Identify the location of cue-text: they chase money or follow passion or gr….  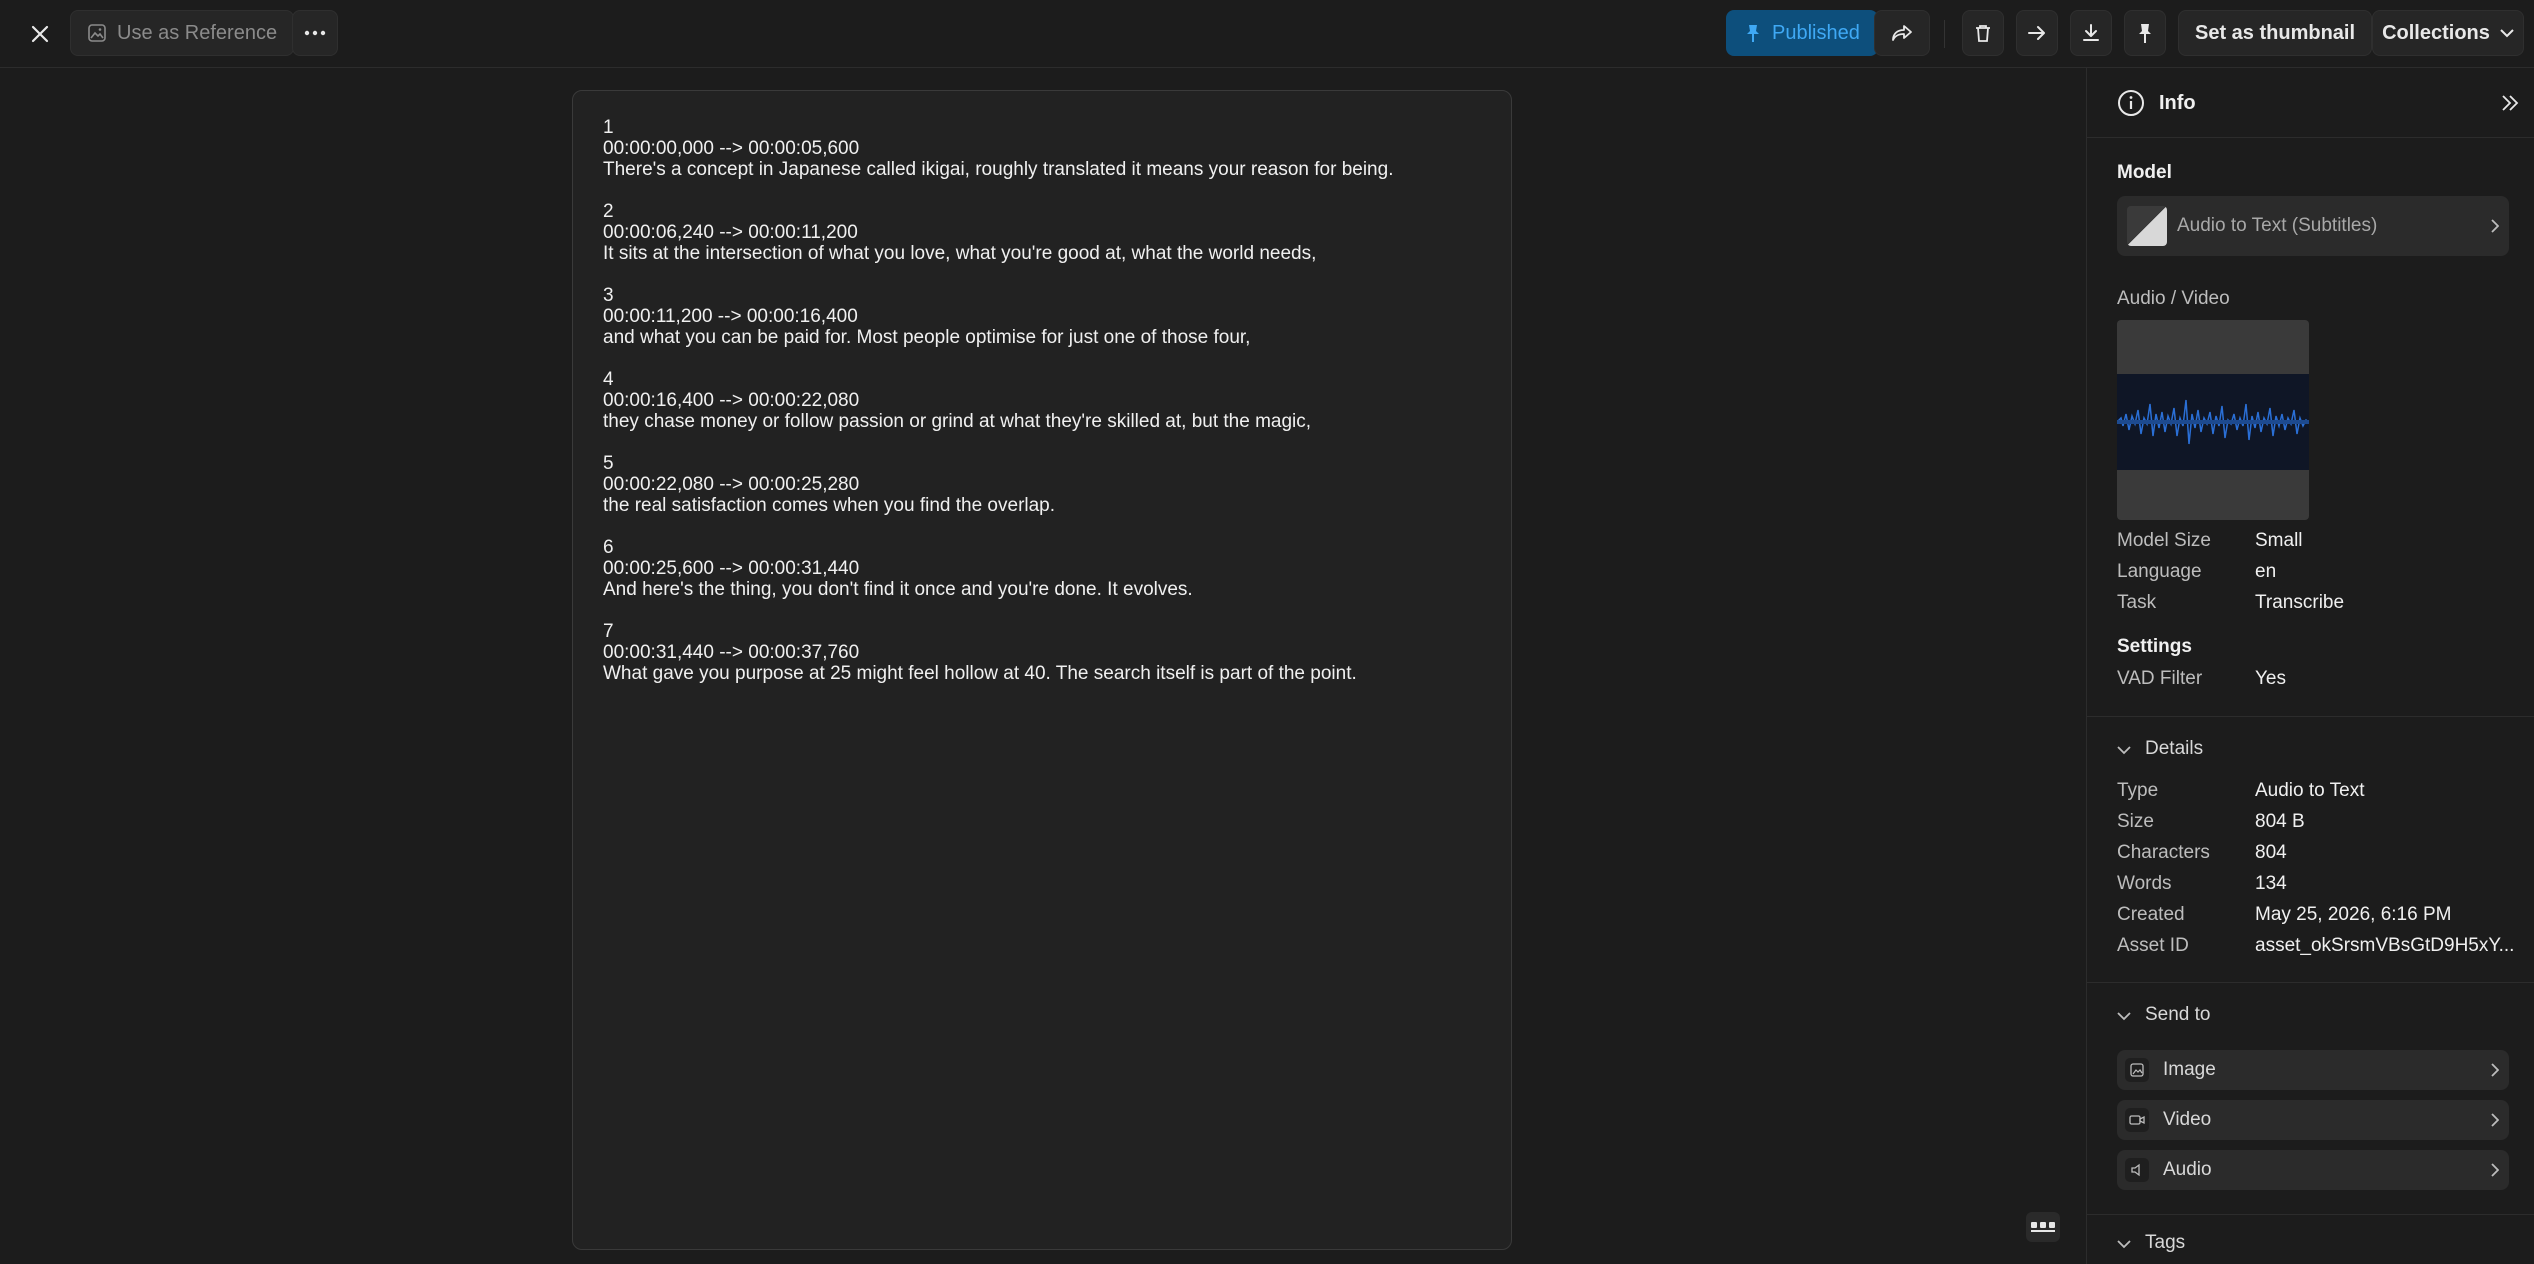
(957, 421).